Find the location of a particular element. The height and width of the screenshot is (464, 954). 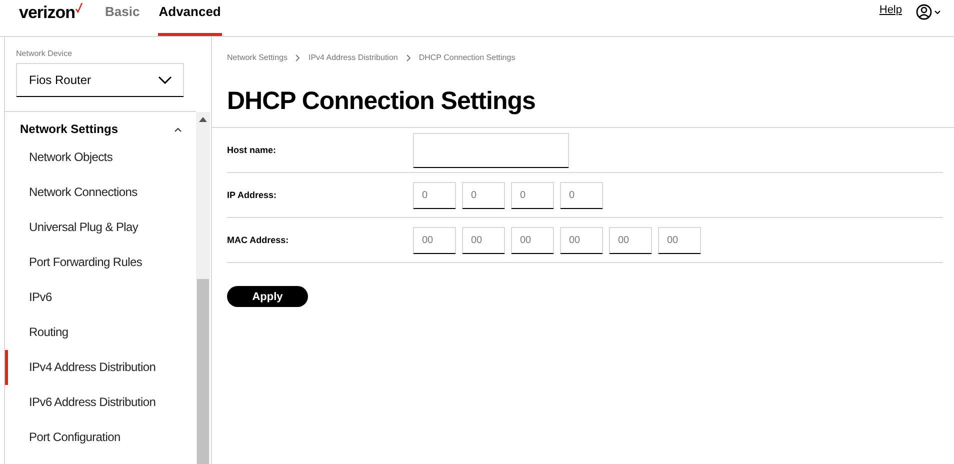

field-label: IP Address: is located at coordinates (252, 195).